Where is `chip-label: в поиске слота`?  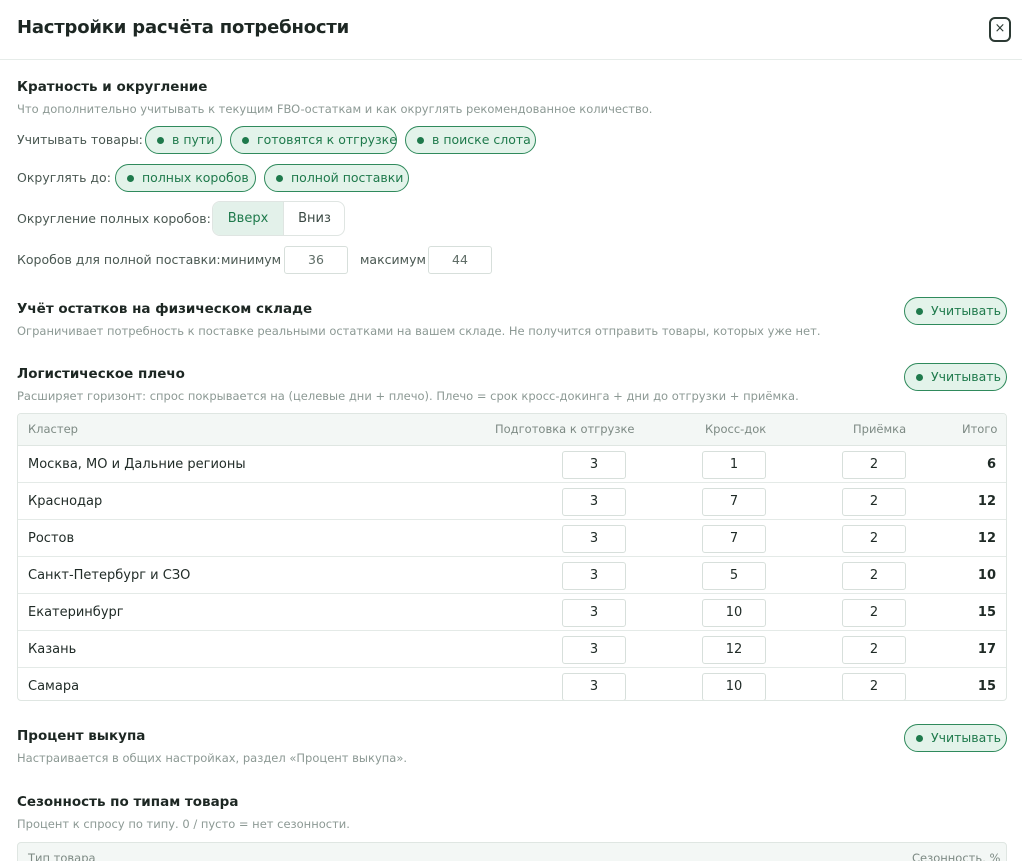 chip-label: в поиске слота is located at coordinates (481, 139).